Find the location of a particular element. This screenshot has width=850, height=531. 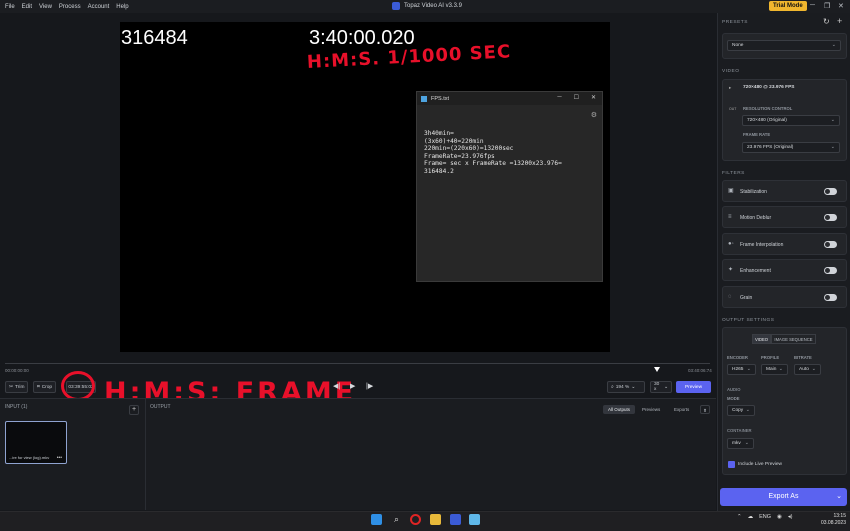

tab-all-outputs: All Outputs is located at coordinates (619, 409).